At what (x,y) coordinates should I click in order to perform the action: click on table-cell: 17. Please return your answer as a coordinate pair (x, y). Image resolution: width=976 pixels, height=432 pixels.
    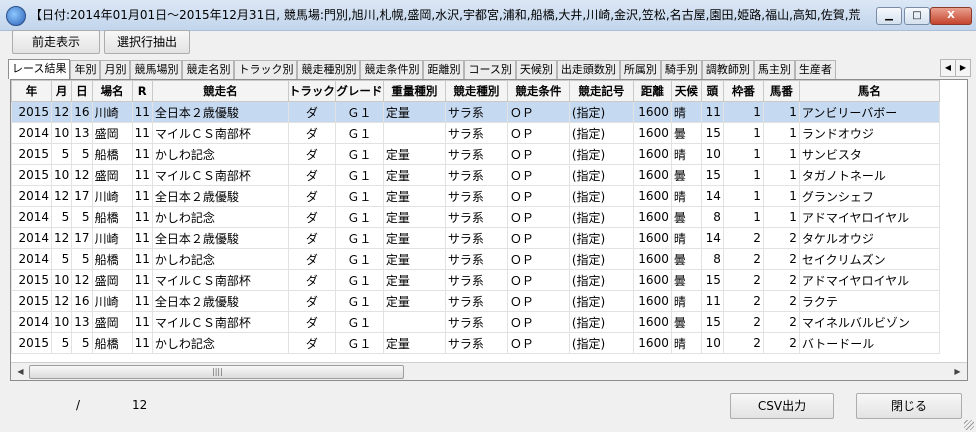
    Looking at the image, I should click on (82, 238).